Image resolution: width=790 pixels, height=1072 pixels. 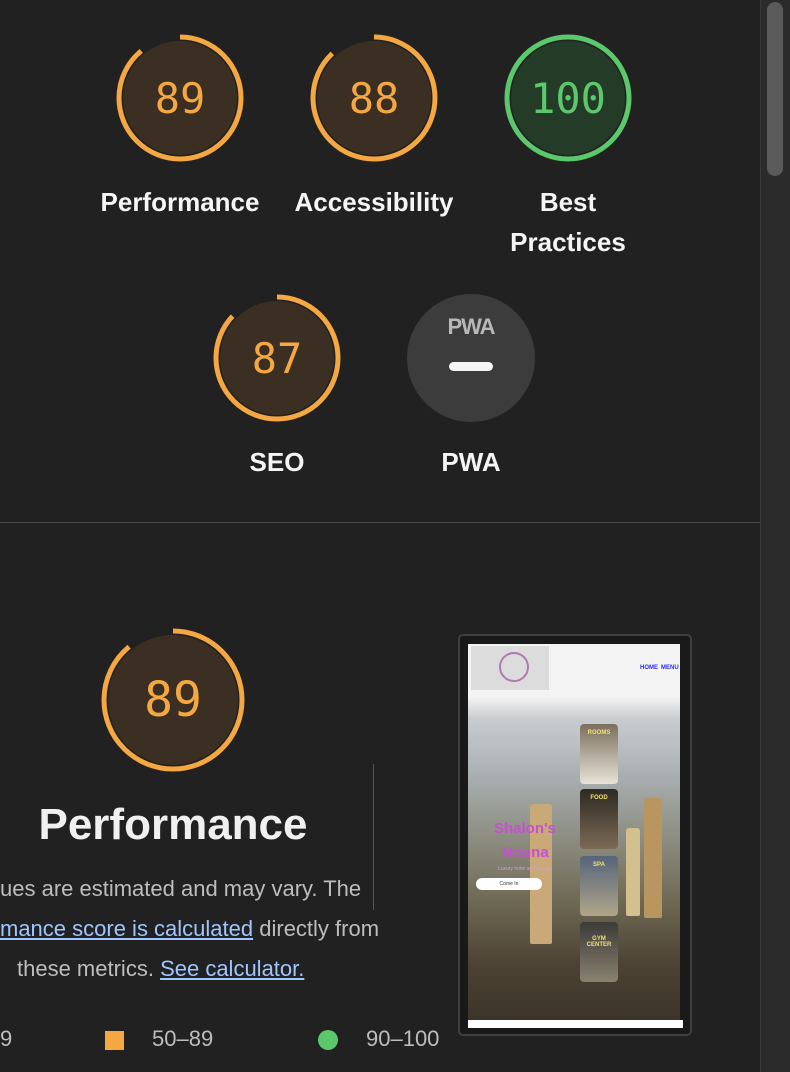 What do you see at coordinates (525, 852) in the screenshot?
I see `thumb-hero-title-2: Nouna` at bounding box center [525, 852].